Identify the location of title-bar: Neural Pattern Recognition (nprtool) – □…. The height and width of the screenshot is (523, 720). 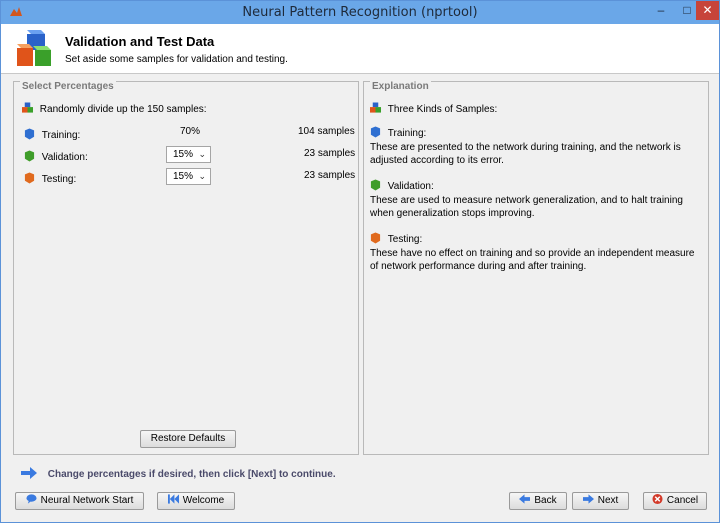
(360, 12).